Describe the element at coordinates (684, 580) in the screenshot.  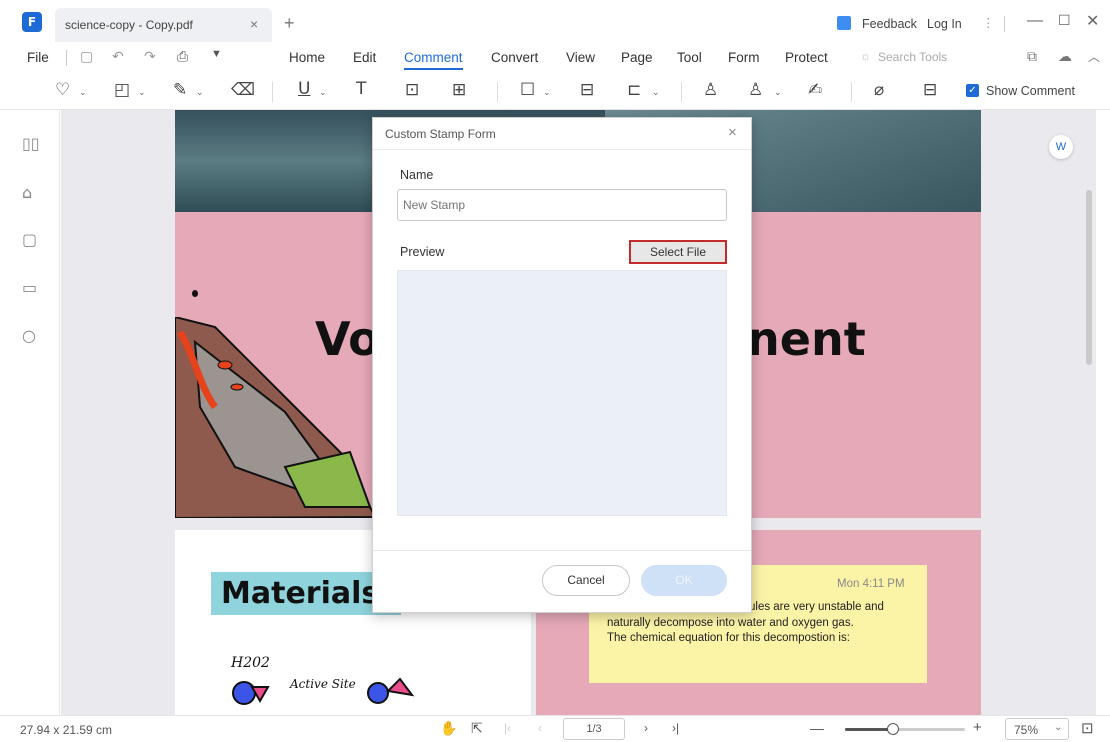
I see `ok-button: OK` at that location.